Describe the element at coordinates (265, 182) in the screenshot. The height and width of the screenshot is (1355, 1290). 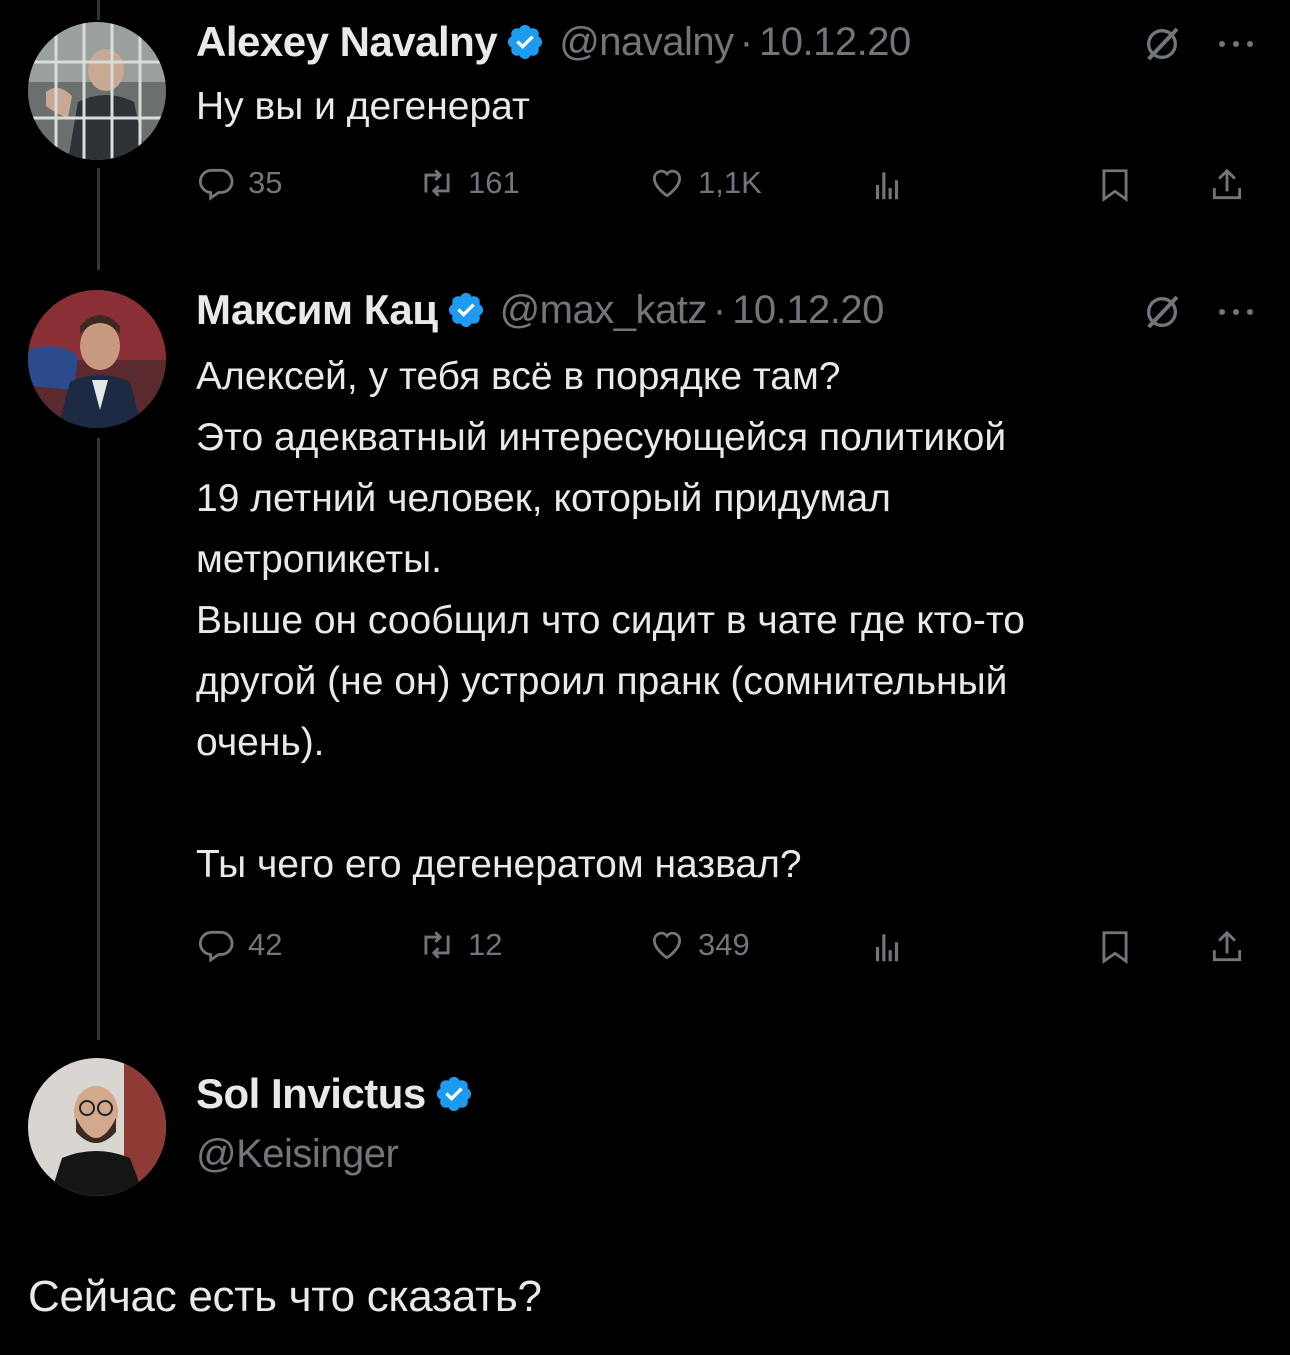
I see `reply-count: 35` at that location.